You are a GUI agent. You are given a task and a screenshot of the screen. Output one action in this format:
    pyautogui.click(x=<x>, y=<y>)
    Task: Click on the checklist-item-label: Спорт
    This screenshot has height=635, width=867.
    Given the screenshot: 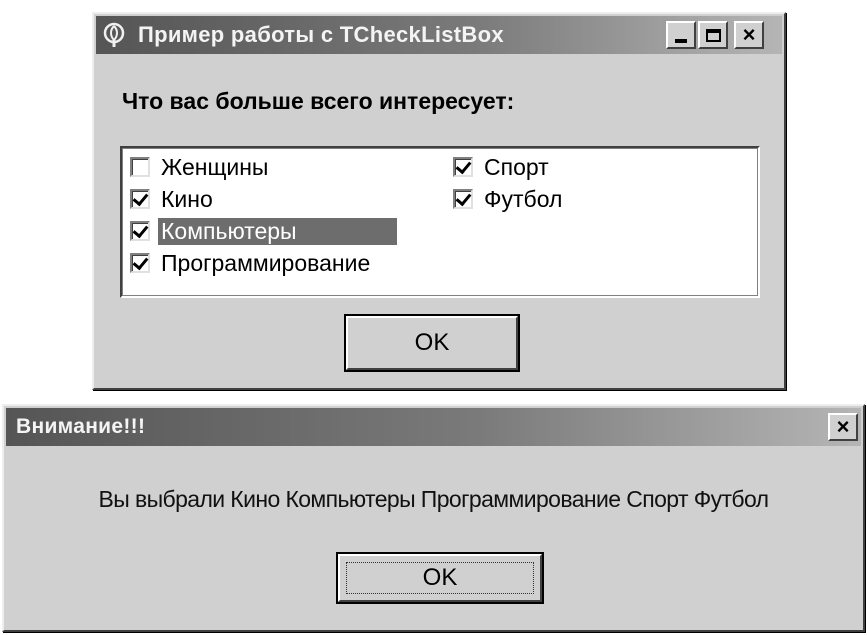 What is the action you would take?
    pyautogui.click(x=516, y=166)
    